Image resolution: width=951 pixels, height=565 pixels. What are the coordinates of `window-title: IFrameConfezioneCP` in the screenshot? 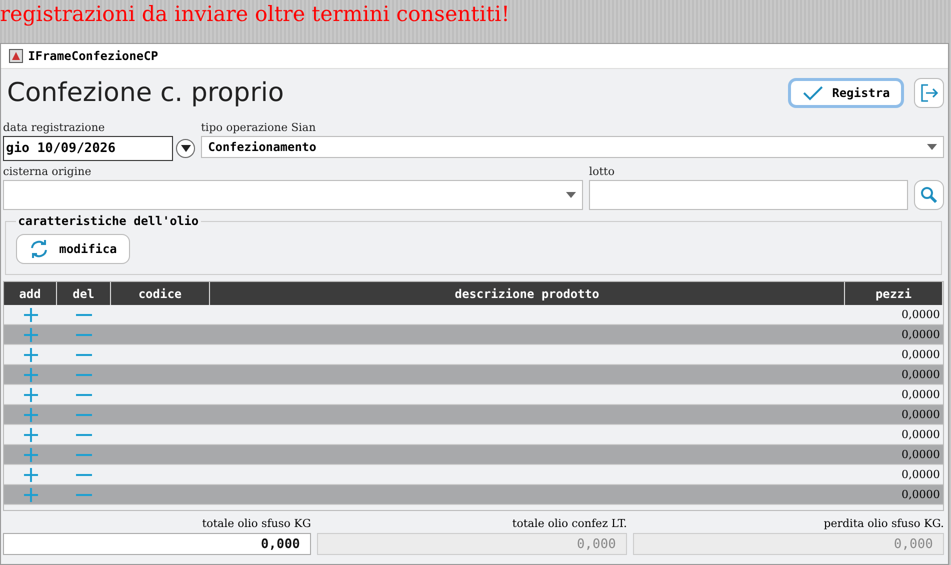 It's located at (93, 56).